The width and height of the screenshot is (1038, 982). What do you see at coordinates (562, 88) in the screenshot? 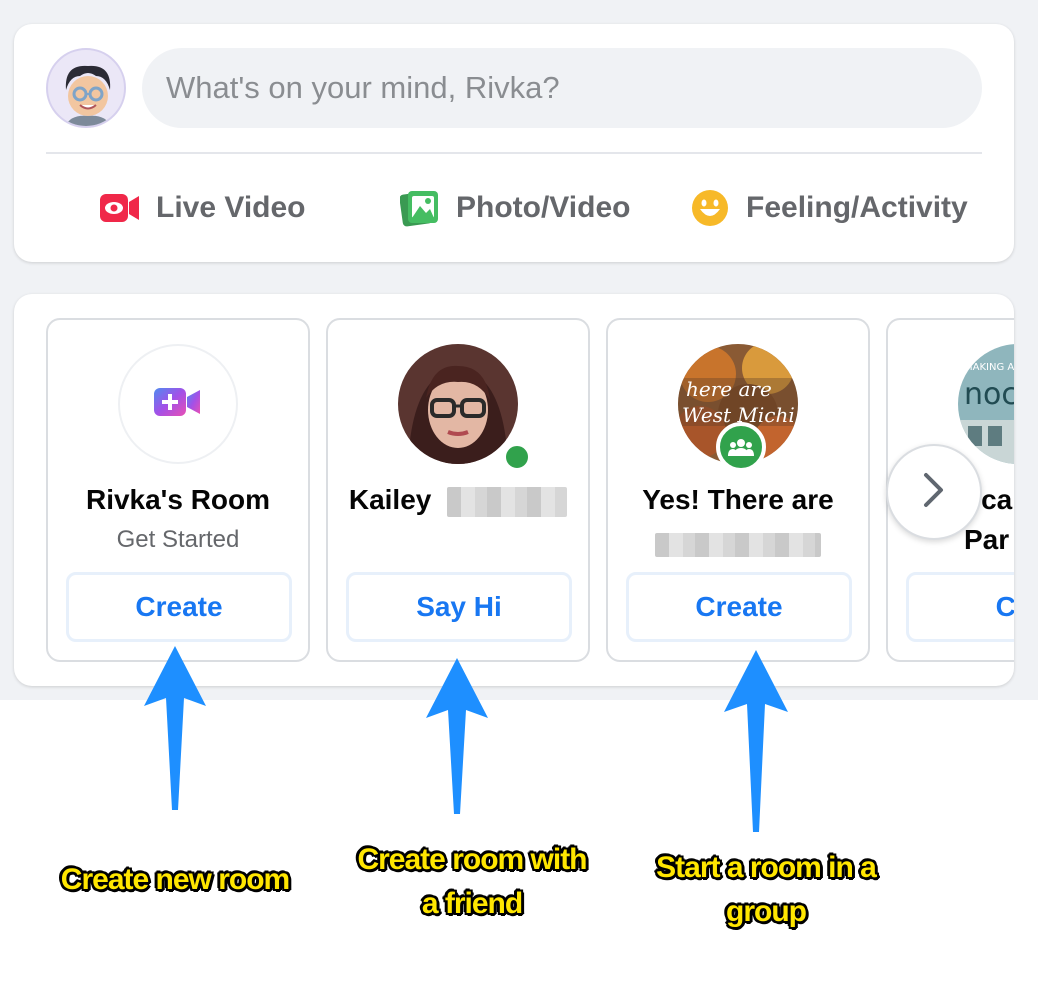
I see `status-input: What's on your mind, Rivka?` at bounding box center [562, 88].